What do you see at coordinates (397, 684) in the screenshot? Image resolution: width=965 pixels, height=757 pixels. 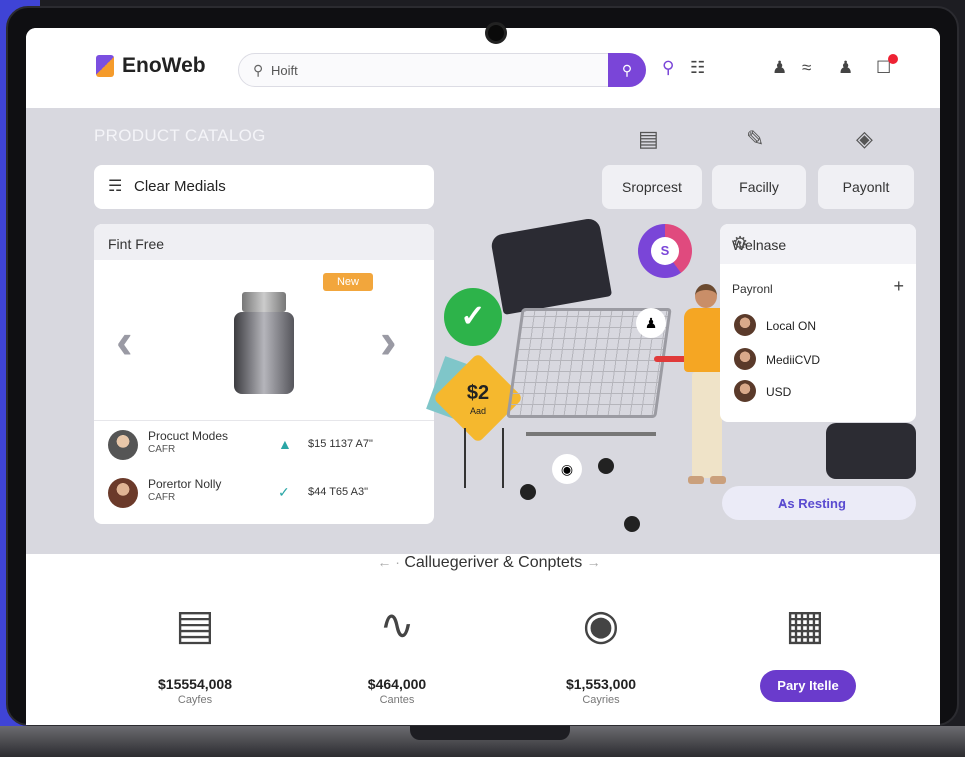 I see `stat-value: $464,000` at bounding box center [397, 684].